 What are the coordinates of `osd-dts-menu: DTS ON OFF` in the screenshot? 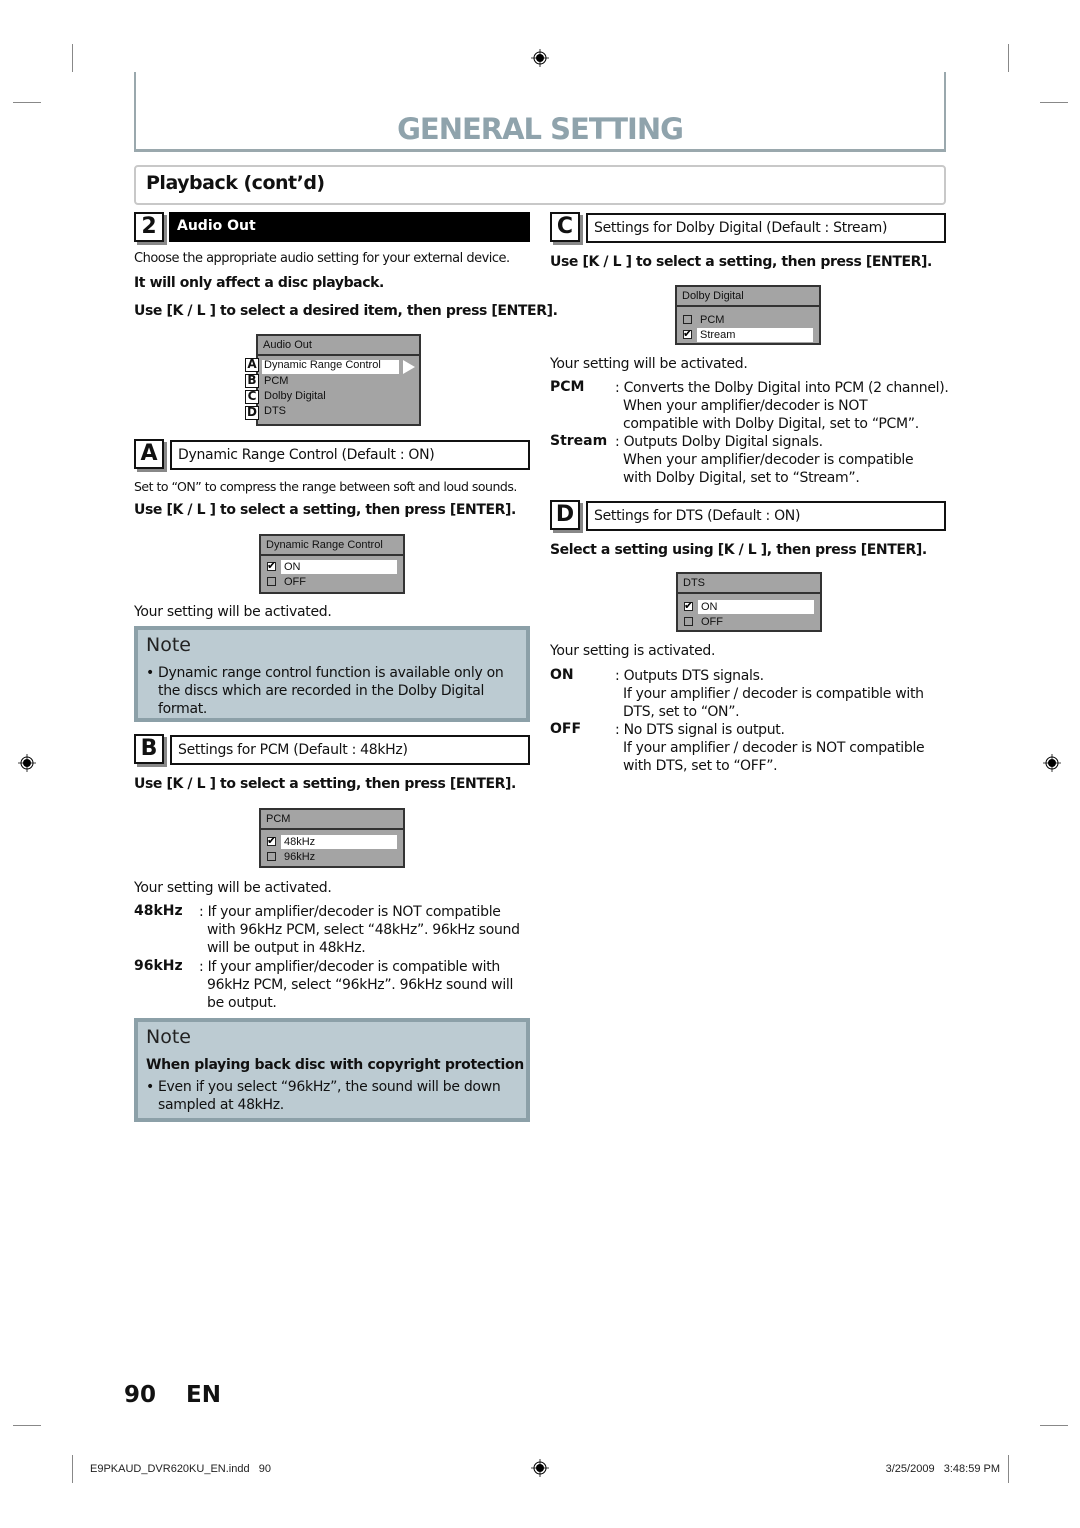 It's located at (749, 602).